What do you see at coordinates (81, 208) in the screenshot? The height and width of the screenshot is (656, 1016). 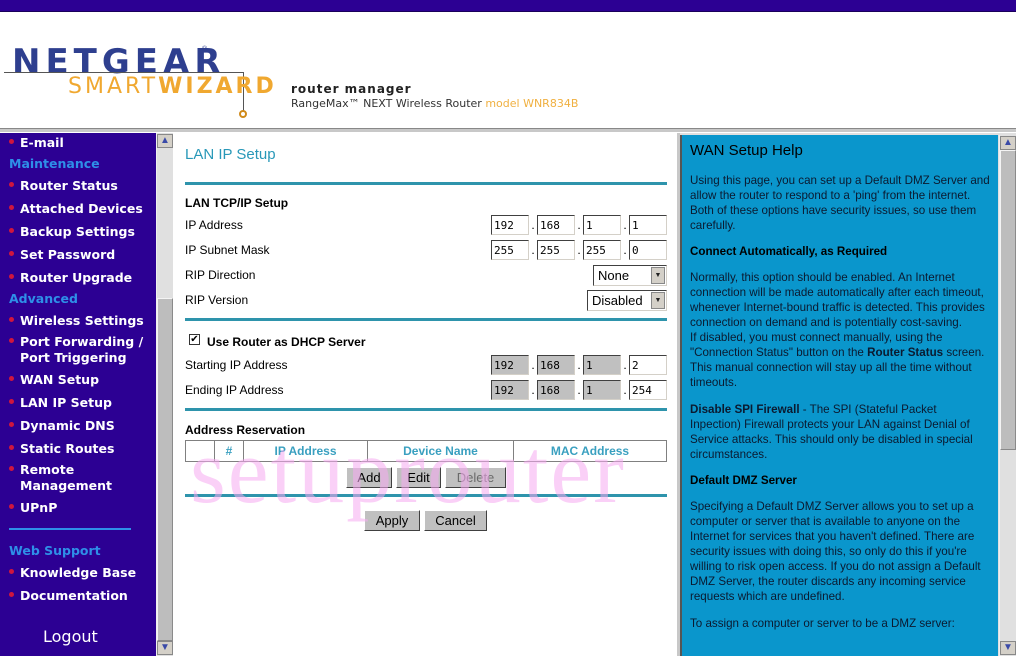 I see `sidebar-item-label: Attached Devices` at bounding box center [81, 208].